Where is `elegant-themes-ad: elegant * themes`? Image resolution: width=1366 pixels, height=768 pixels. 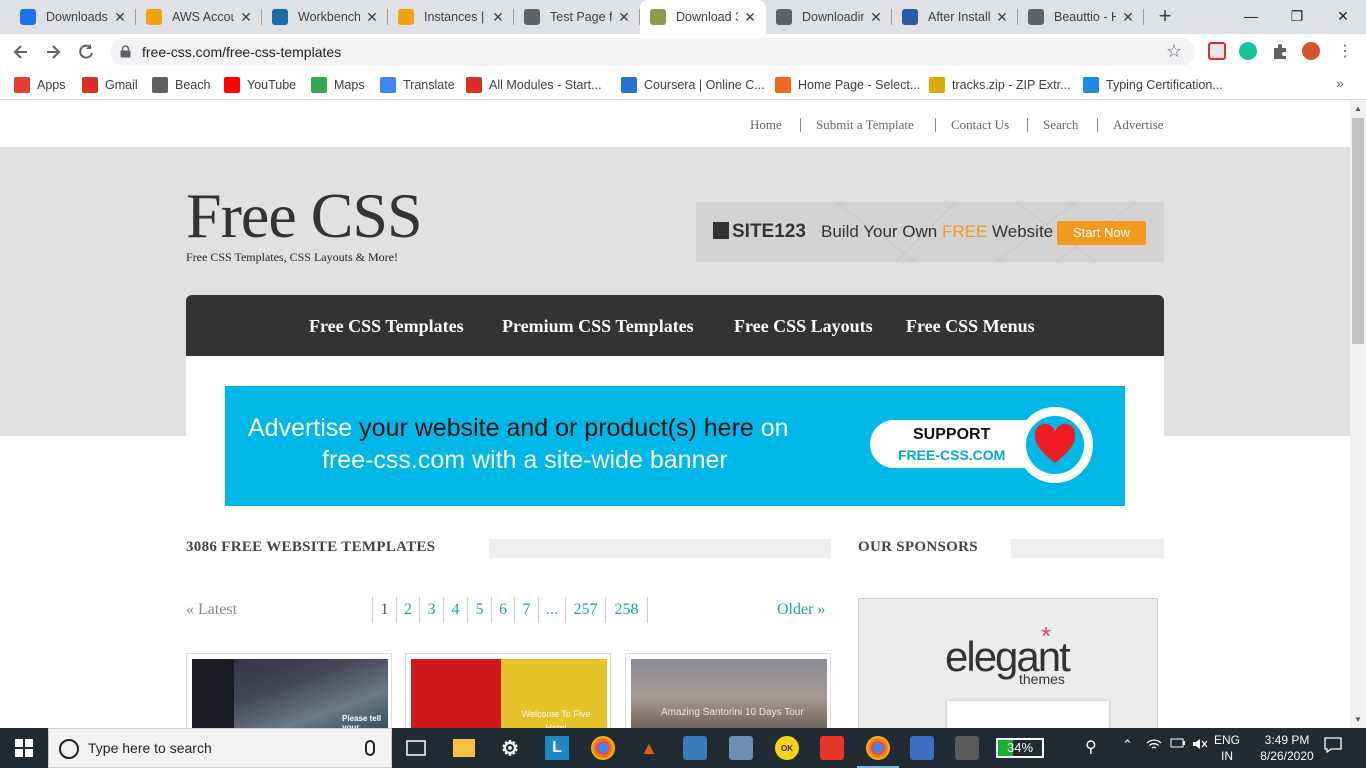 elegant-themes-ad: elegant * themes is located at coordinates (1008, 663).